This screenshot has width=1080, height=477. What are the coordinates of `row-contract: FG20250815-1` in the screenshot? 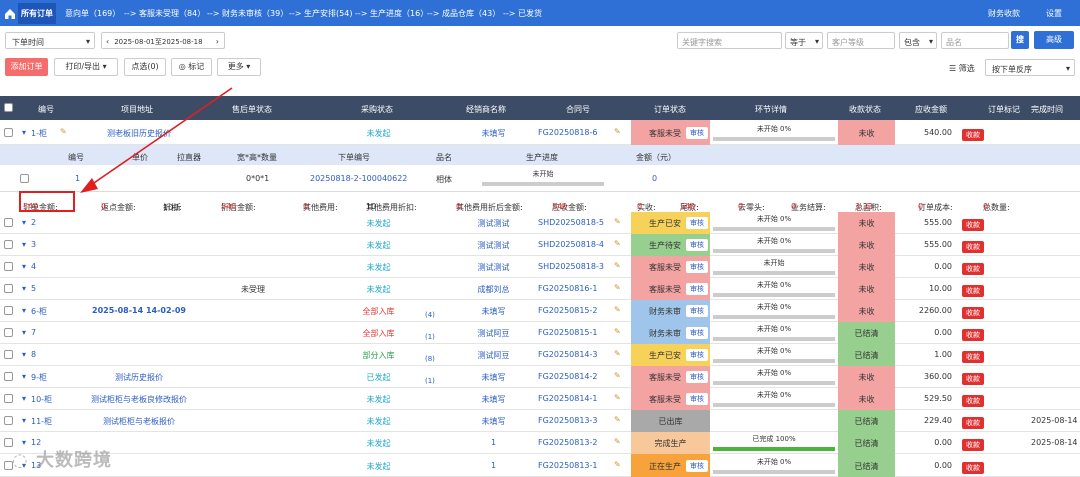 It's located at (575, 332).